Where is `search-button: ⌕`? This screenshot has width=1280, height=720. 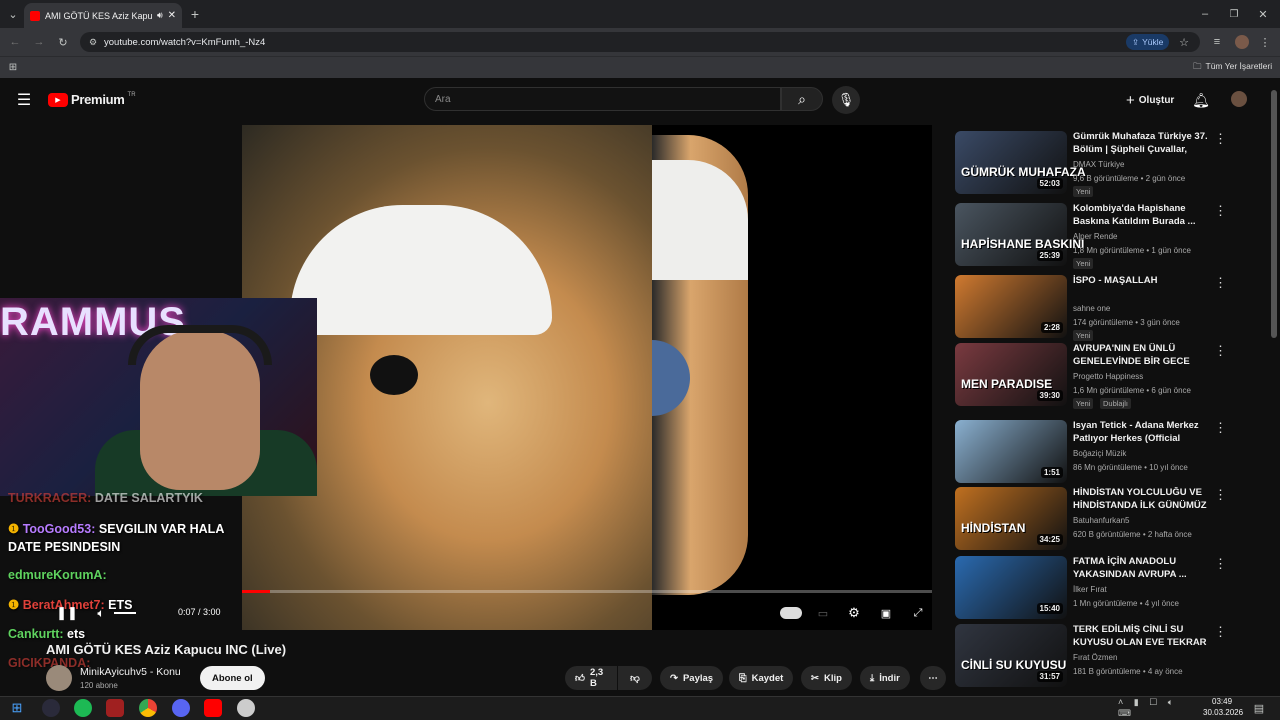 search-button: ⌕ is located at coordinates (802, 99).